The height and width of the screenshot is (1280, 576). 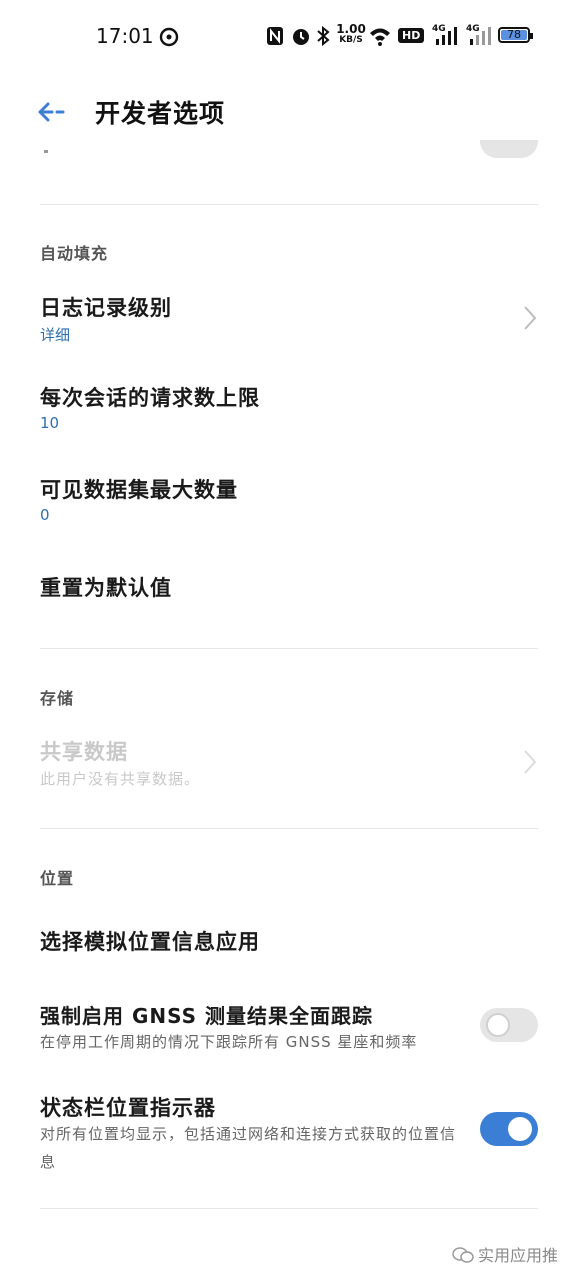 I want to click on netease-music-icon, so click(x=169, y=37).